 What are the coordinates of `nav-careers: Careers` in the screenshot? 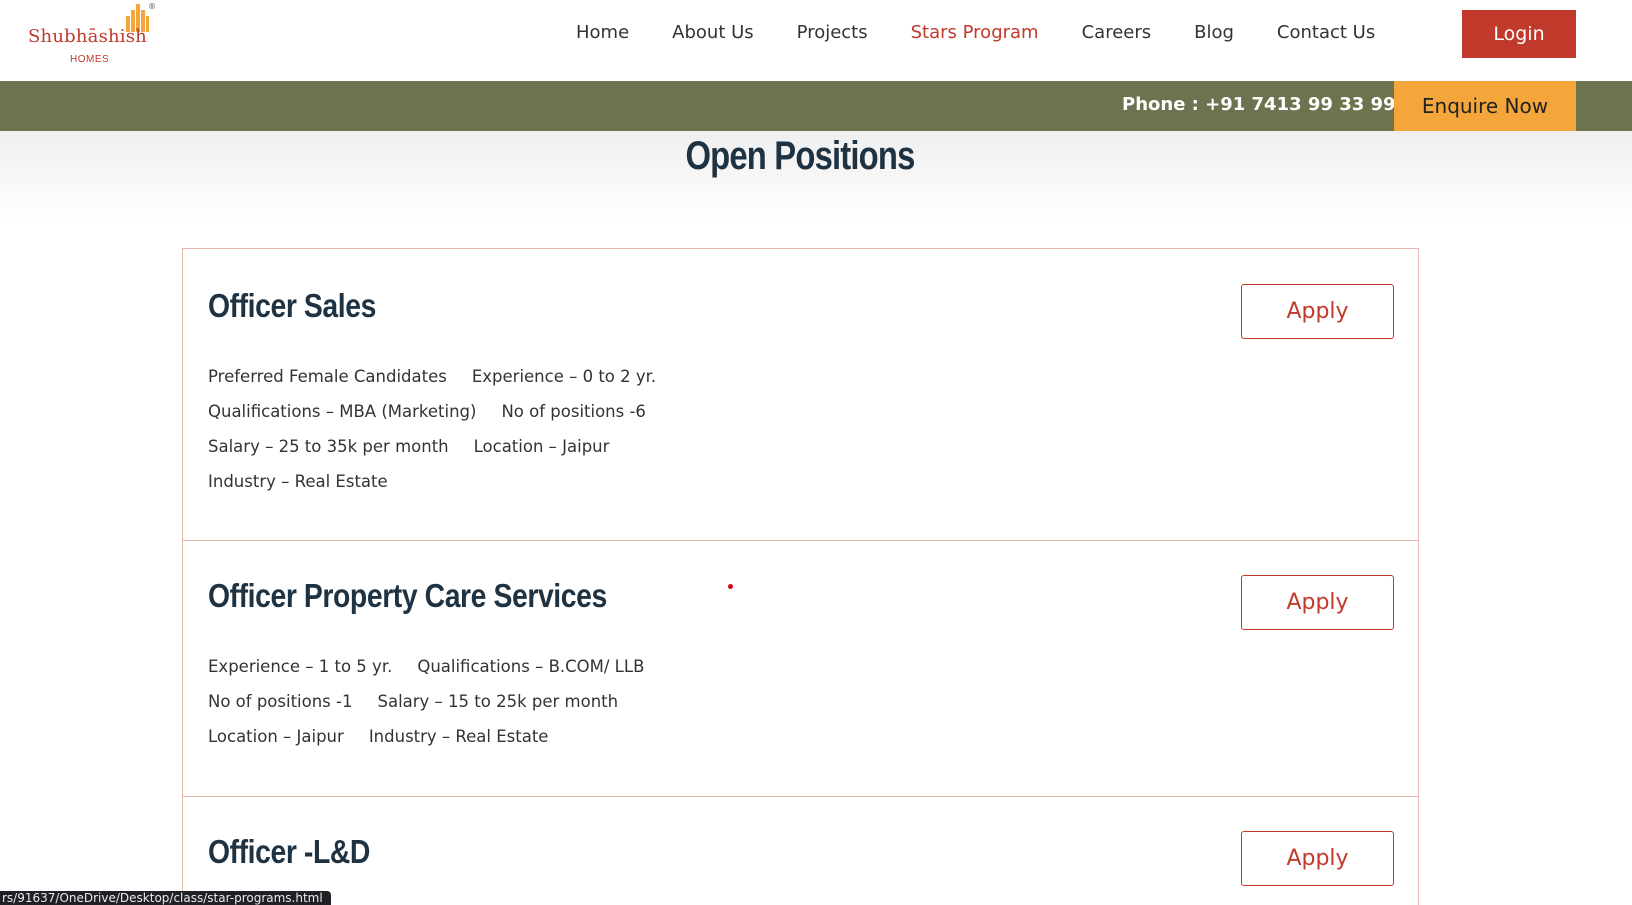 It's located at (1117, 33).